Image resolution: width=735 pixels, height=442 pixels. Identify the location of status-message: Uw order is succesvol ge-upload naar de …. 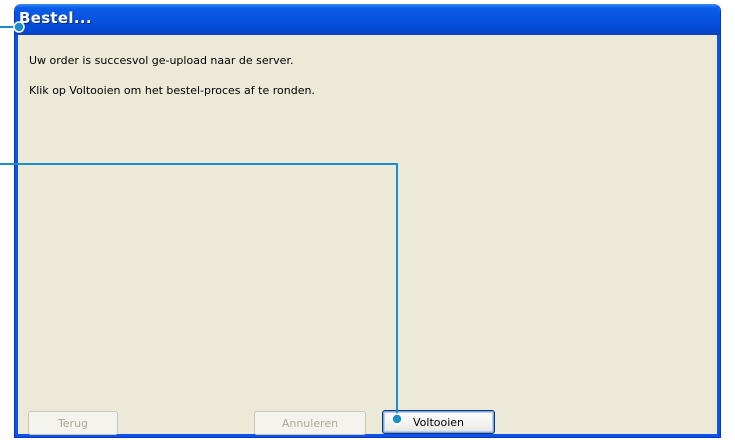
(161, 60).